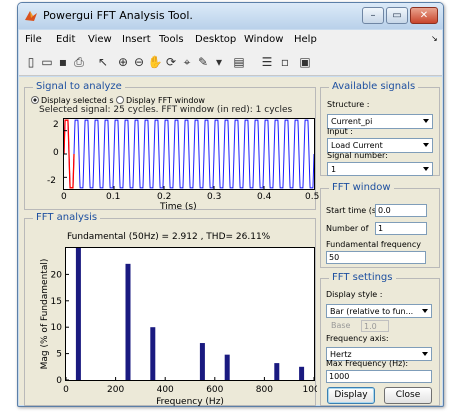 Image resolution: width=456 pixels, height=415 pixels. I want to click on display-button: Display, so click(351, 395).